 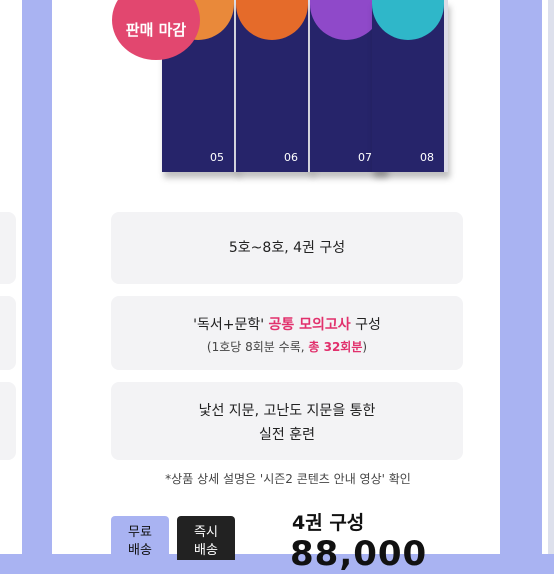 What do you see at coordinates (287, 411) in the screenshot?
I see `info-text: 낯선 지문, 고난도 지문을 통한` at bounding box center [287, 411].